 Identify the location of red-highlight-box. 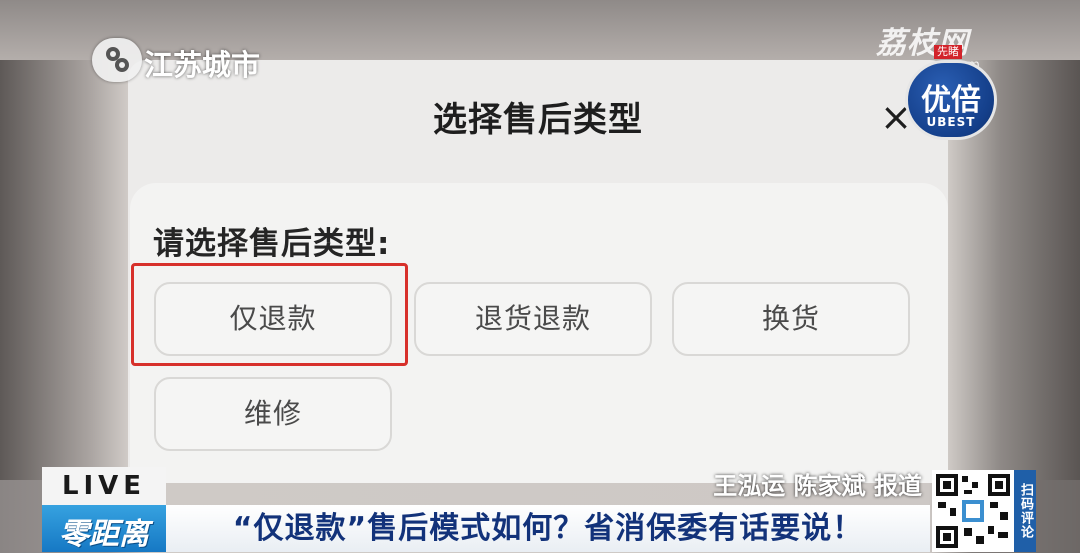
(269, 314).